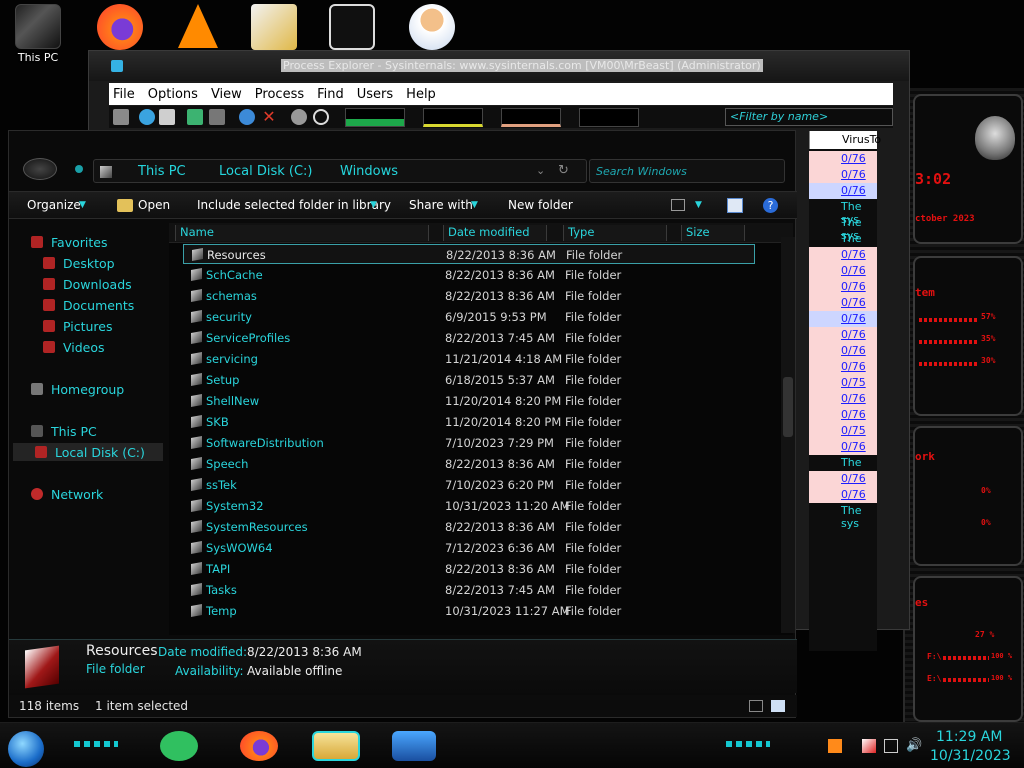 The width and height of the screenshot is (1024, 768). Describe the element at coordinates (173, 94) in the screenshot. I see `menu-options: Options` at that location.